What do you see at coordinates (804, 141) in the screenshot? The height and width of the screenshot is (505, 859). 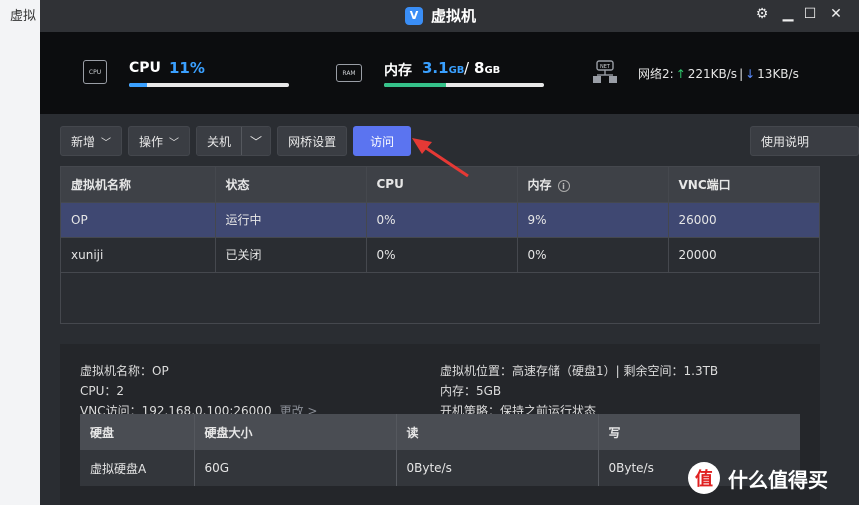 I see `help-button: 使用说明` at bounding box center [804, 141].